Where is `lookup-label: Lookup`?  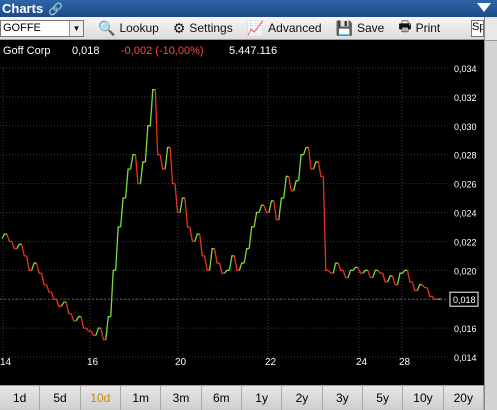
lookup-label: Lookup is located at coordinates (139, 28).